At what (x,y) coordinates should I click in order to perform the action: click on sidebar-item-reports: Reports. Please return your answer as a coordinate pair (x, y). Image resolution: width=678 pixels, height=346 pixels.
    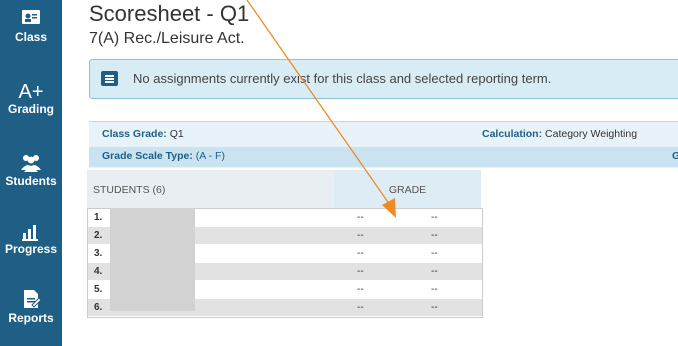
    Looking at the image, I should click on (31, 306).